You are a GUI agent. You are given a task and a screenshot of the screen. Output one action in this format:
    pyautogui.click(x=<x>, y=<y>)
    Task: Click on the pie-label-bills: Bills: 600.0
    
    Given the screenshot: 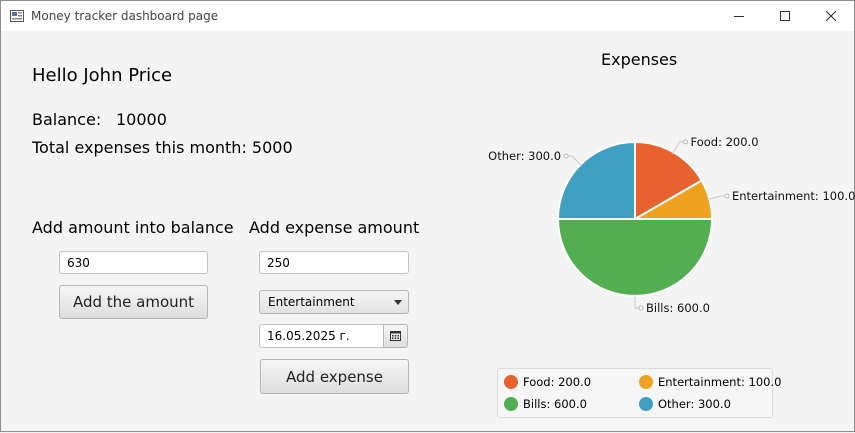 What is the action you would take?
    pyautogui.click(x=678, y=308)
    